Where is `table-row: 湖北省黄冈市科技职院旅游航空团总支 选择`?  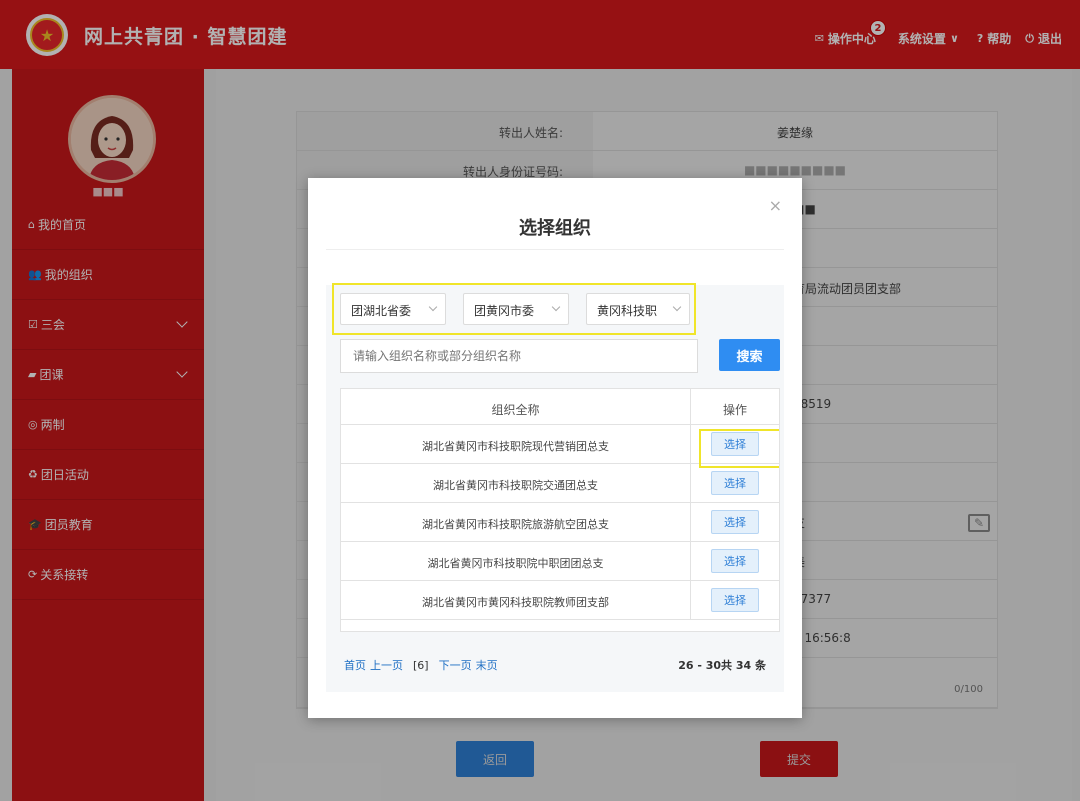
table-row: 湖北省黄冈市科技职院旅游航空团总支 选择 is located at coordinates (560, 522).